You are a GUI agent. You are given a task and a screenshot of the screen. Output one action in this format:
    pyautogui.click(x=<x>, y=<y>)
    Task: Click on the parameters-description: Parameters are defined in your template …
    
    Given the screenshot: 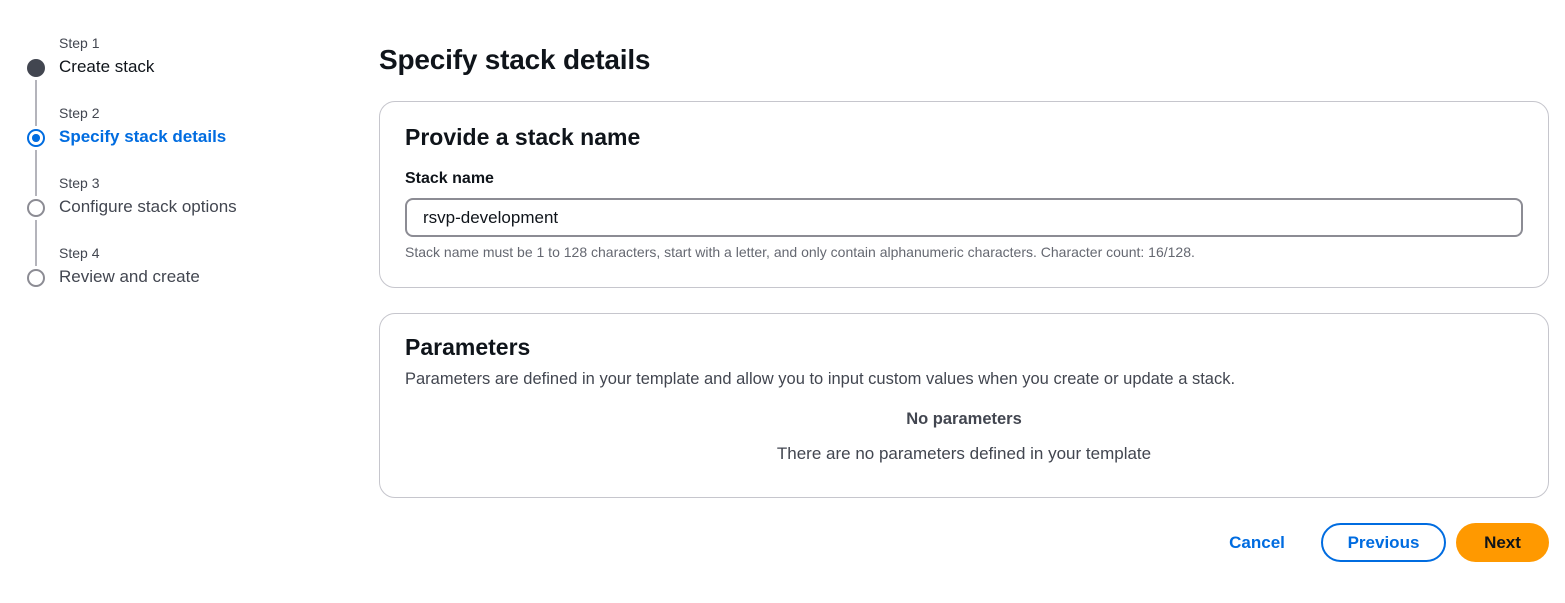 What is the action you would take?
    pyautogui.click(x=820, y=379)
    